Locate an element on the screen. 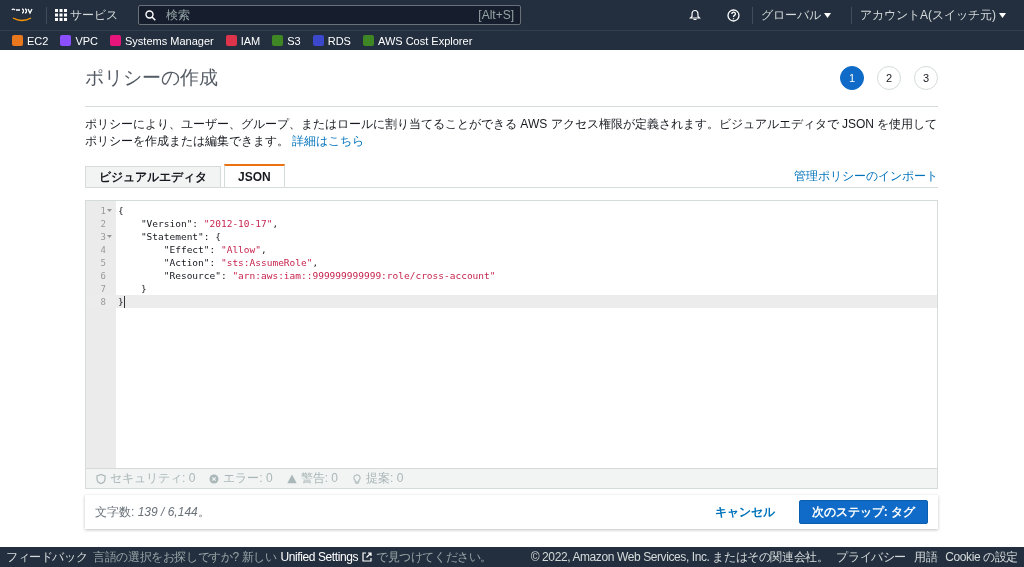 This screenshot has height=567, width=1024. footer-link: 用語 is located at coordinates (926, 557).